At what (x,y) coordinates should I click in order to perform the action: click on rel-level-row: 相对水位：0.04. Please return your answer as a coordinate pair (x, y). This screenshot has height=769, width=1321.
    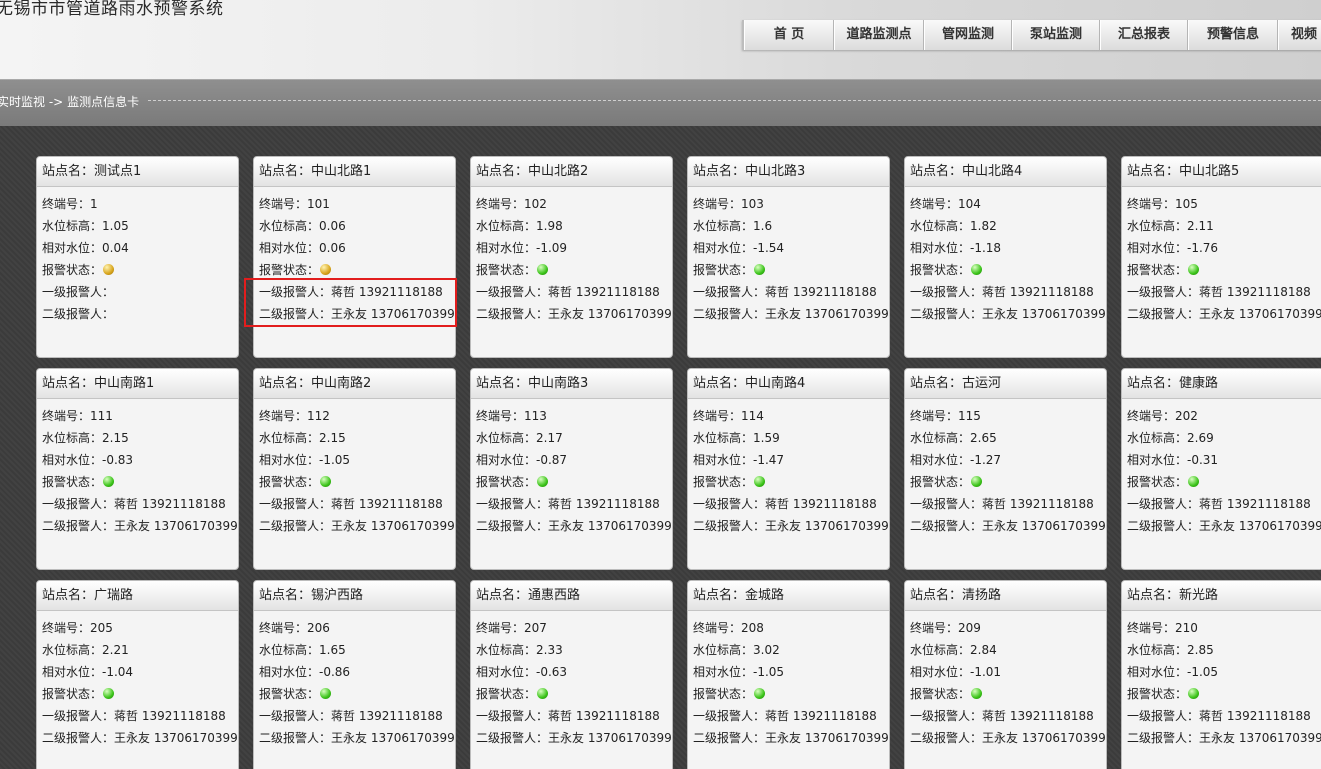
    Looking at the image, I should click on (140, 248).